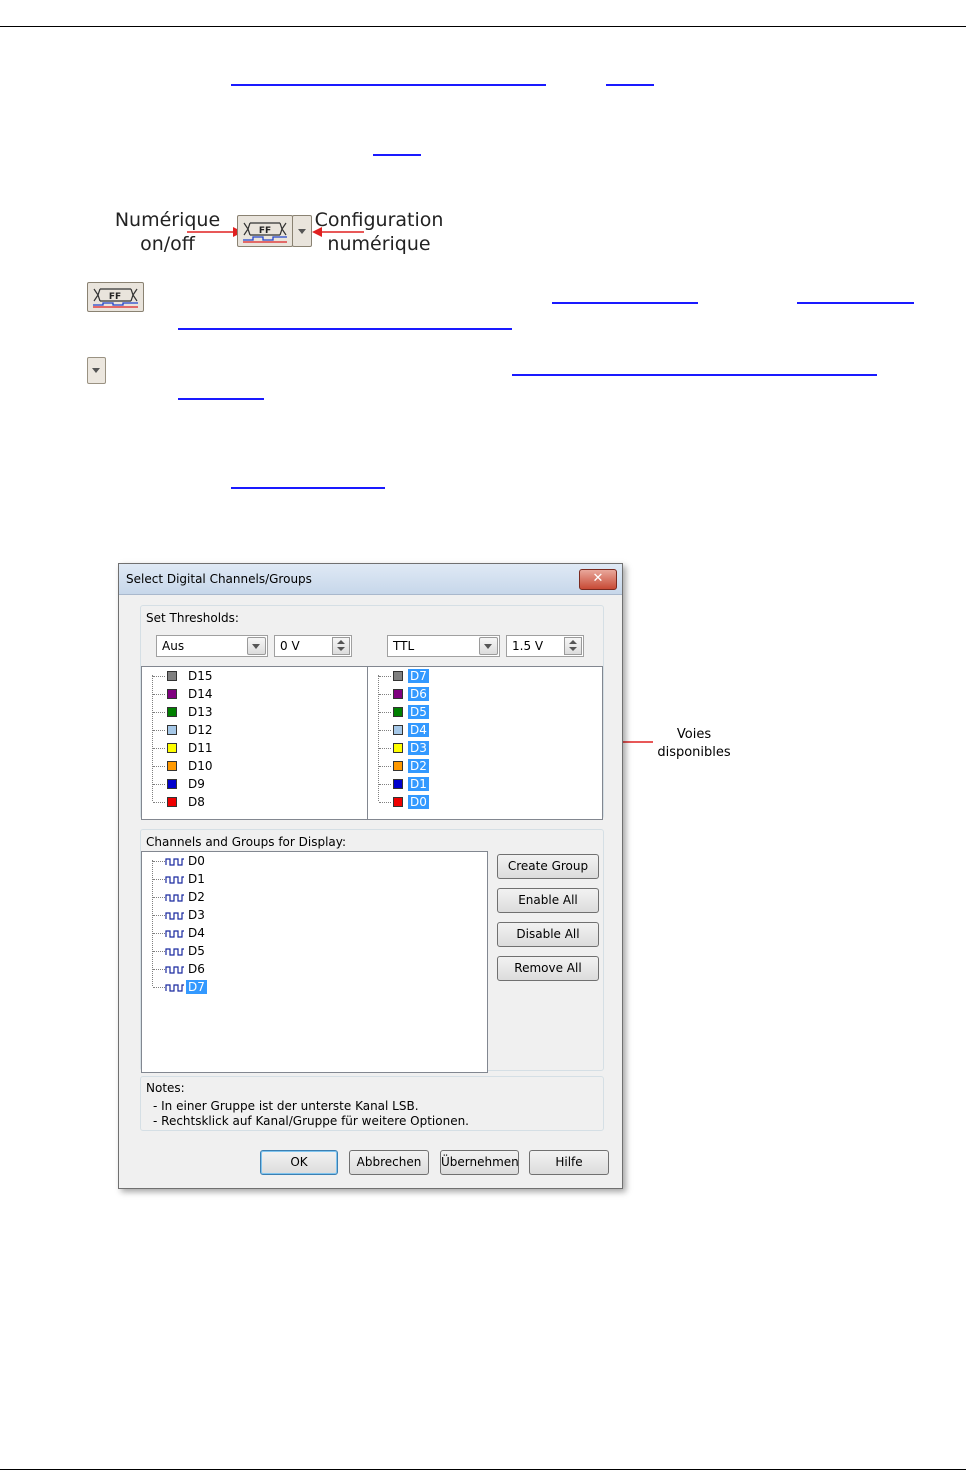 Image resolution: width=966 pixels, height=1471 pixels. I want to click on channel-row: D3, so click(468, 748).